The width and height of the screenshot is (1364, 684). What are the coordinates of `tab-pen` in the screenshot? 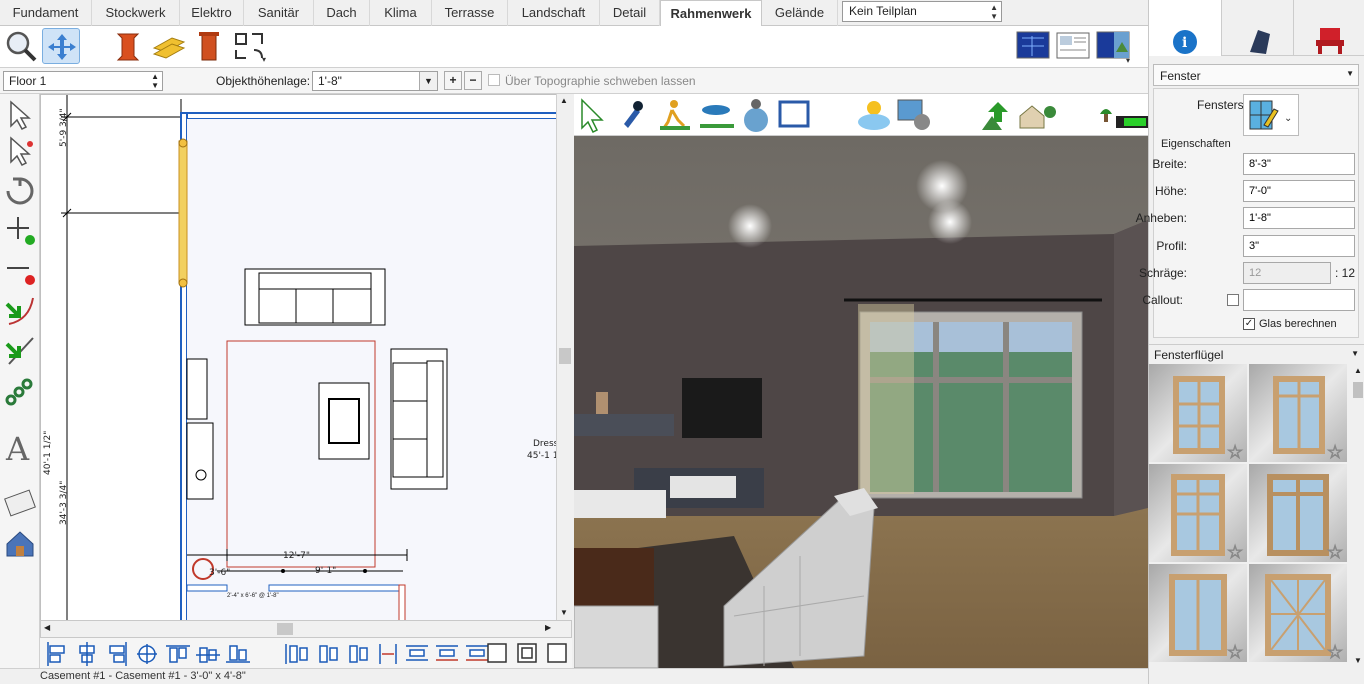 It's located at (1257, 28).